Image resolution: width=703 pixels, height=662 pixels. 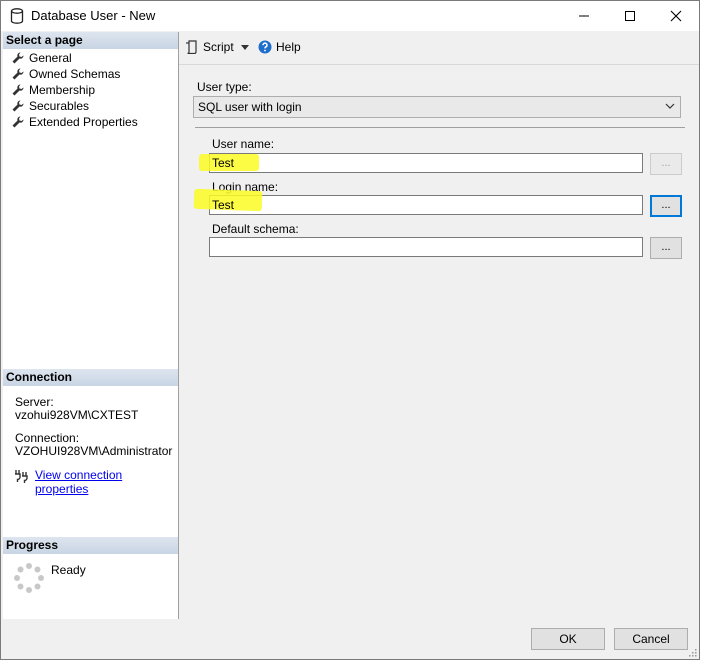 I want to click on database-icon, so click(x=17, y=16).